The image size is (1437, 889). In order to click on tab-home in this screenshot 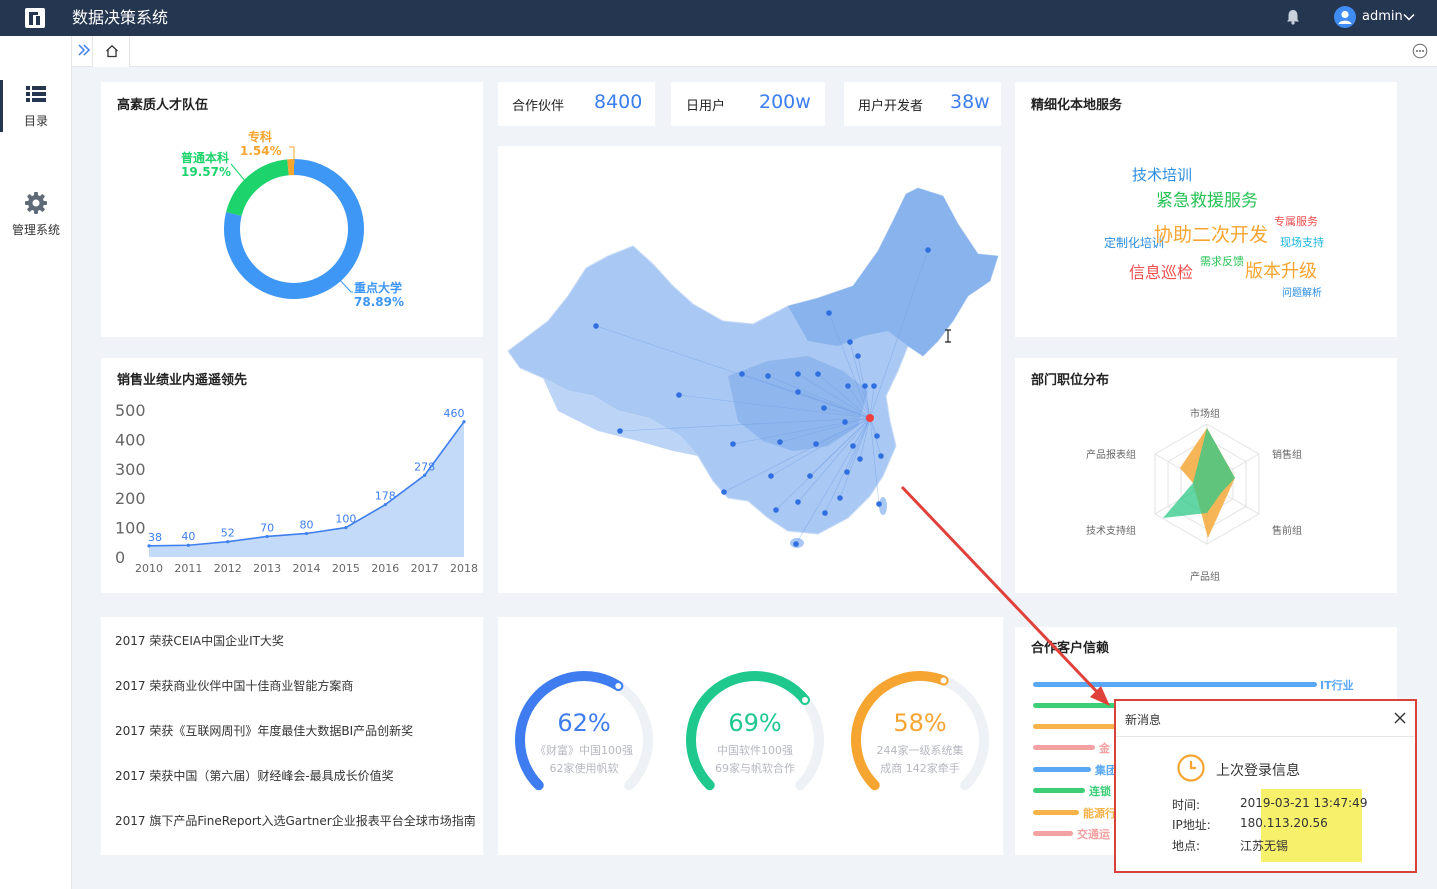, I will do `click(111, 51)`.